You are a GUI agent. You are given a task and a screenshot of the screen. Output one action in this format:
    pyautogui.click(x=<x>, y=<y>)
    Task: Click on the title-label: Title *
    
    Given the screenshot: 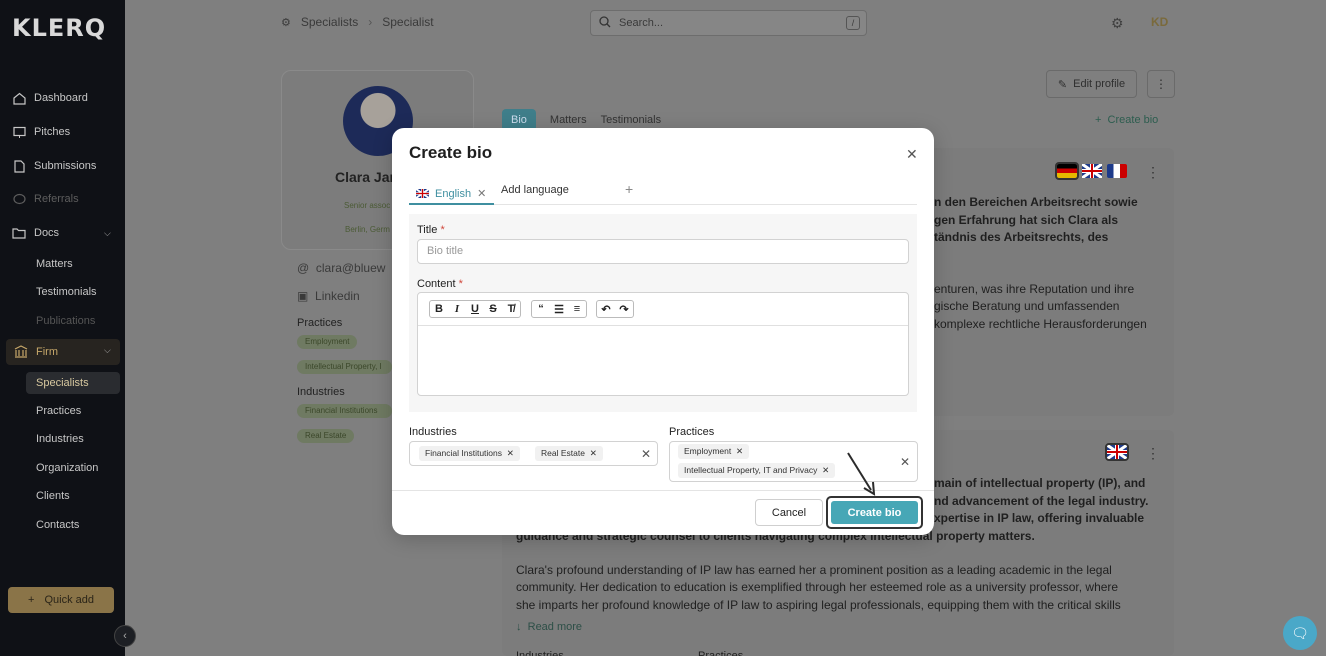 What is the action you would take?
    pyautogui.click(x=431, y=230)
    